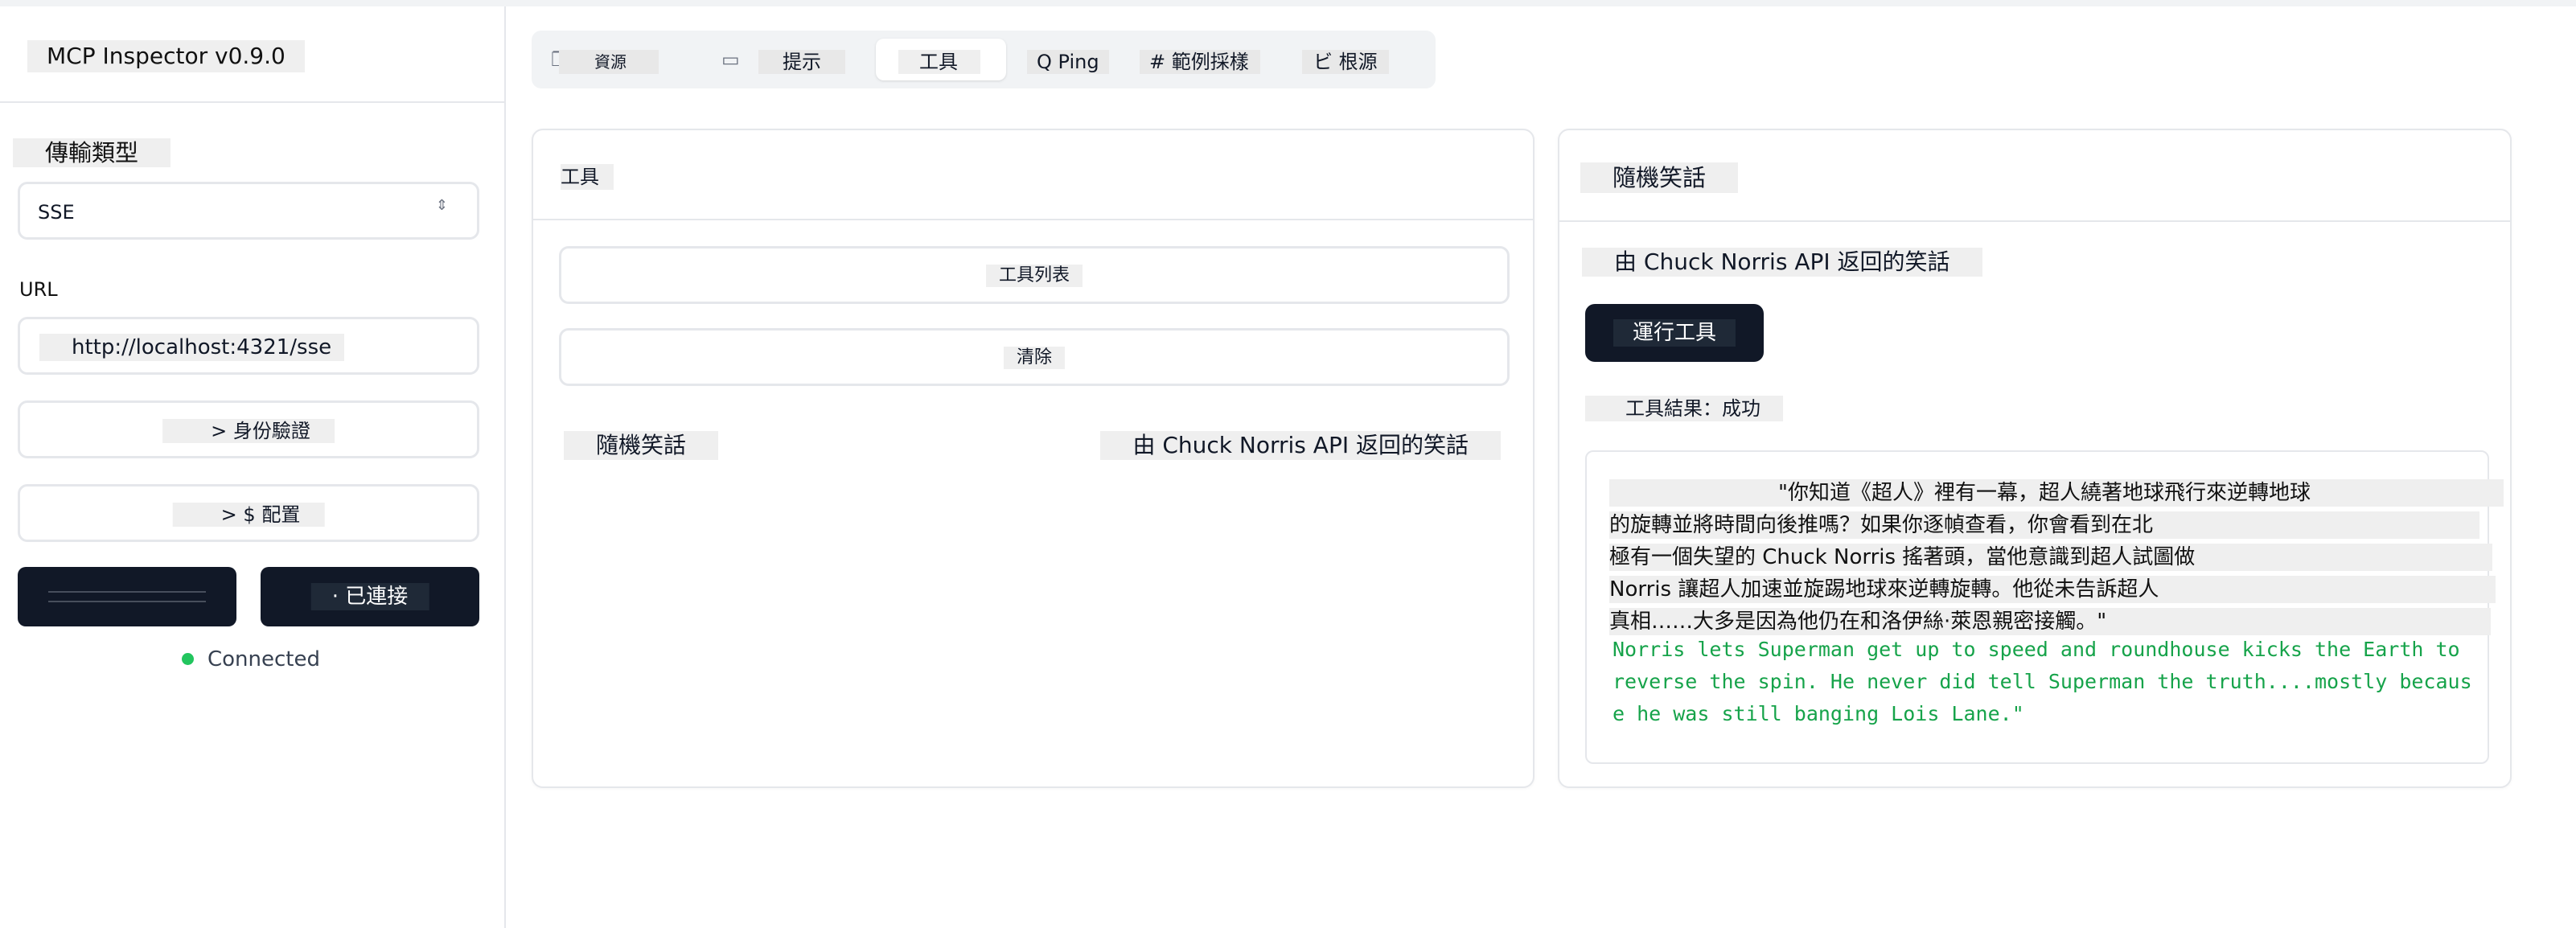  What do you see at coordinates (1068, 62) in the screenshot?
I see `tab-ping-label: Q Ping` at bounding box center [1068, 62].